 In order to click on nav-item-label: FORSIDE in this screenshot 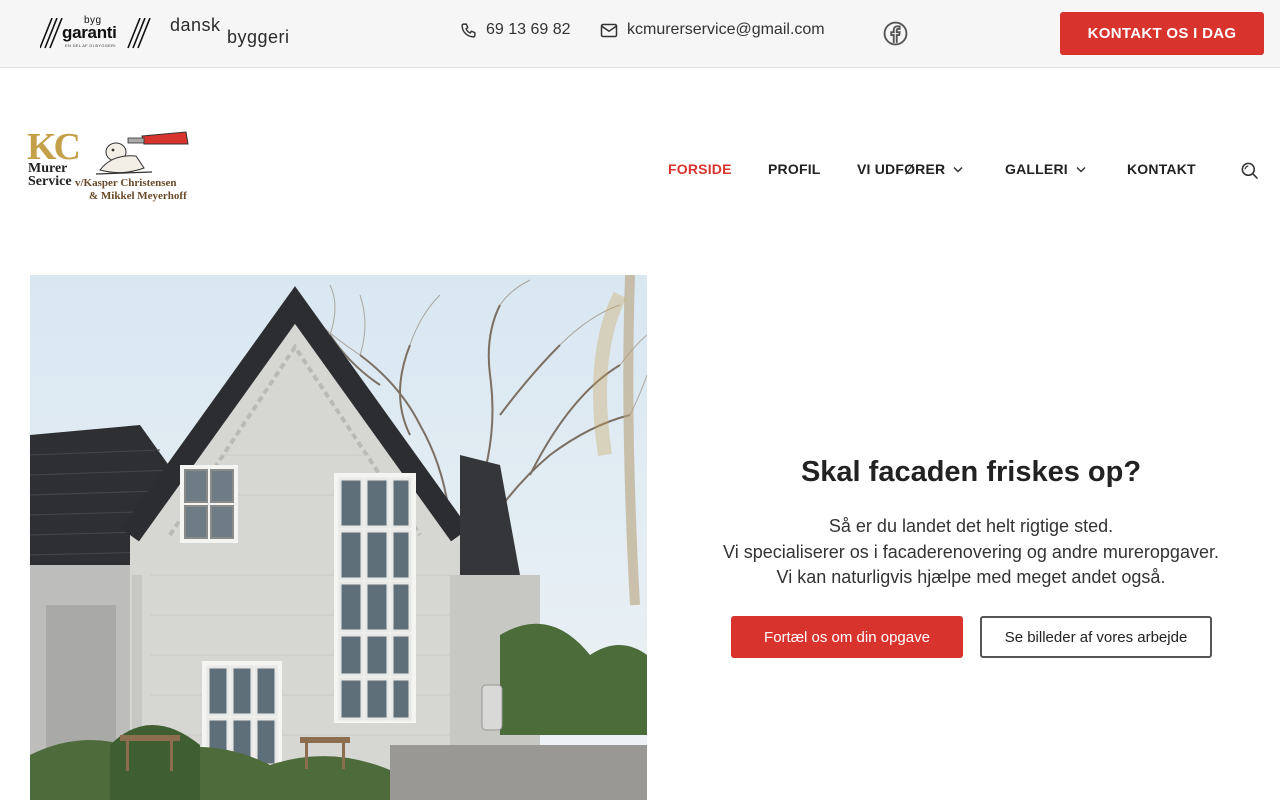, I will do `click(700, 169)`.